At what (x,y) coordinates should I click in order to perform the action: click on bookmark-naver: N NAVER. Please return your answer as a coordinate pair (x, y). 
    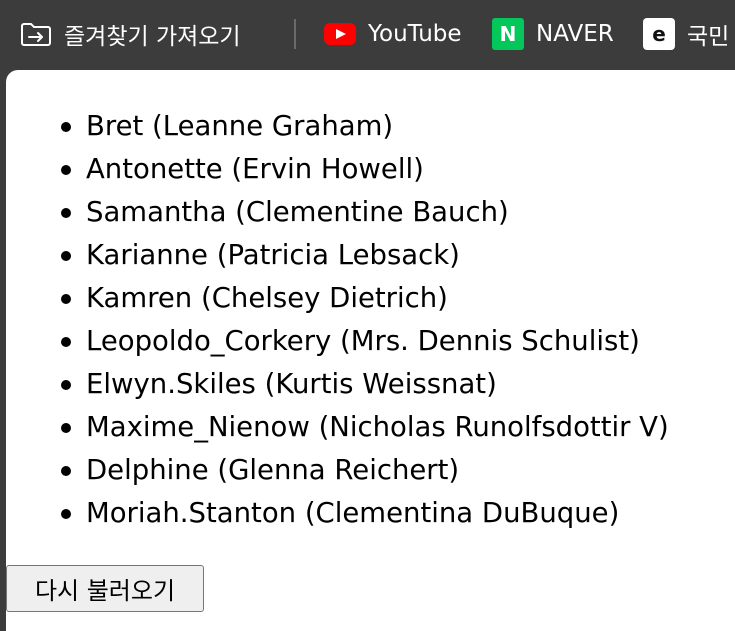
    Looking at the image, I should click on (553, 34).